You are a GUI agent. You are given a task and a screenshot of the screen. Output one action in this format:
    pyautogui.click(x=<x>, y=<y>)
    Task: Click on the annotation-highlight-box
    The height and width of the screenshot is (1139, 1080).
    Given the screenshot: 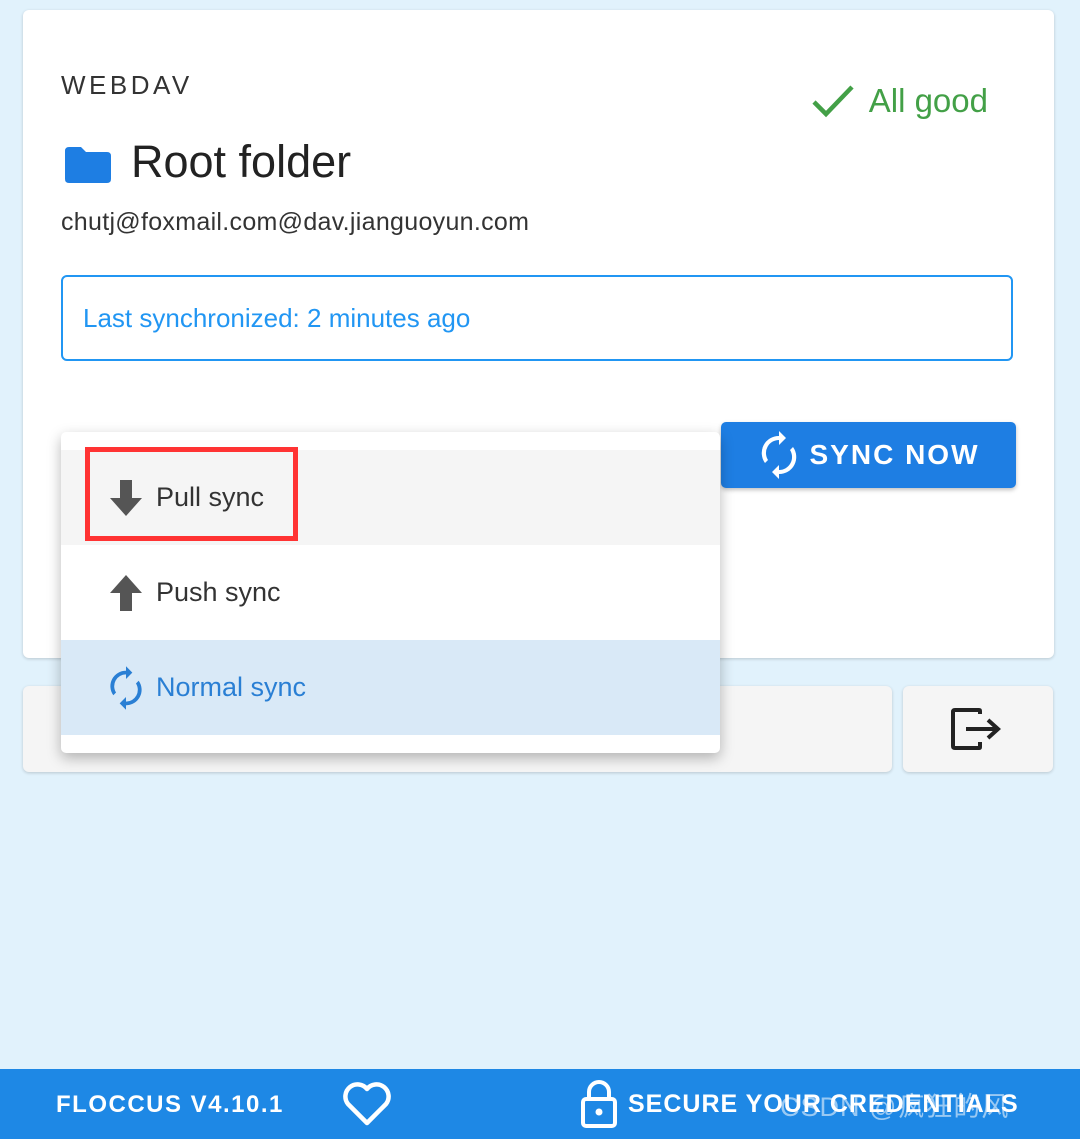 What is the action you would take?
    pyautogui.click(x=191, y=494)
    